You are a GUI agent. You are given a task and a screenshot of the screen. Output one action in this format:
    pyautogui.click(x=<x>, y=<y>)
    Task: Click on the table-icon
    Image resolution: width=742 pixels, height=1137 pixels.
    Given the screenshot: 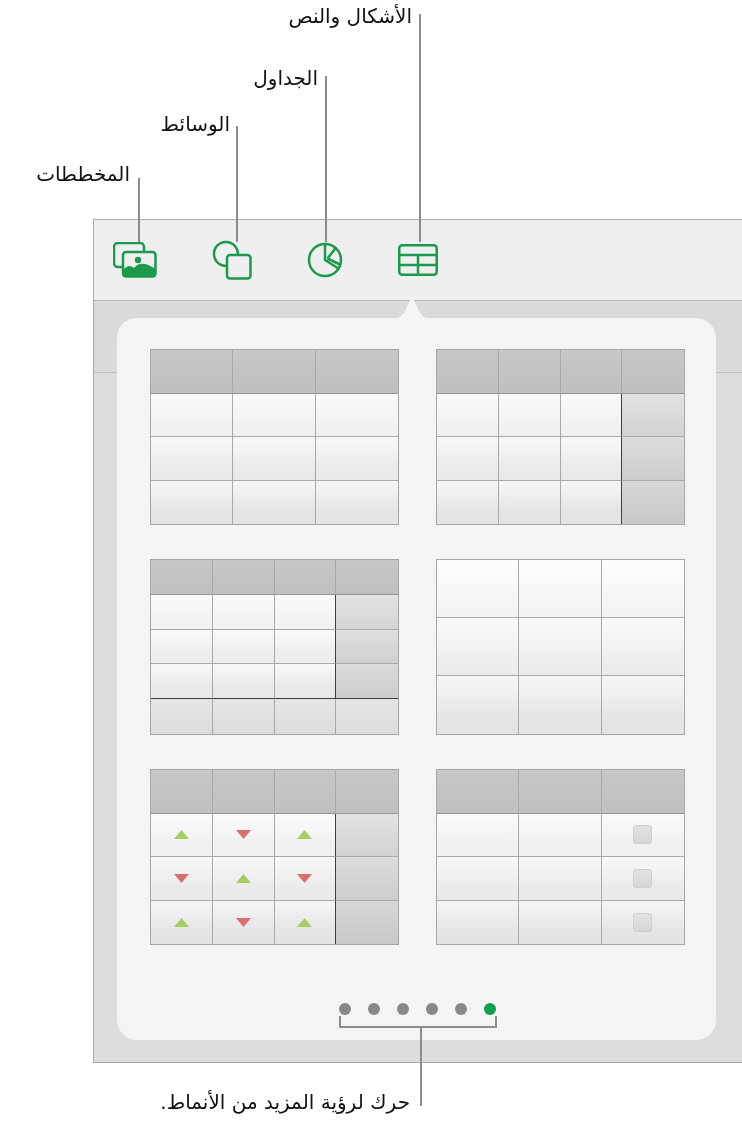 What is the action you would take?
    pyautogui.click(x=418, y=260)
    